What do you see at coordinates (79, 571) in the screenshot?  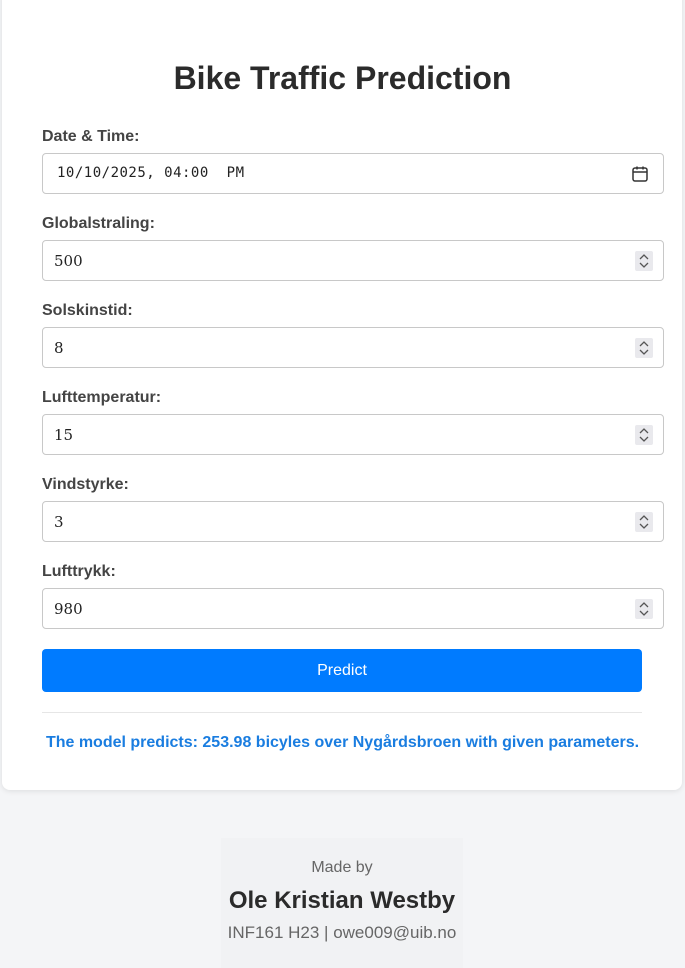 I see `lufttrykk-label: Lufttrykk:` at bounding box center [79, 571].